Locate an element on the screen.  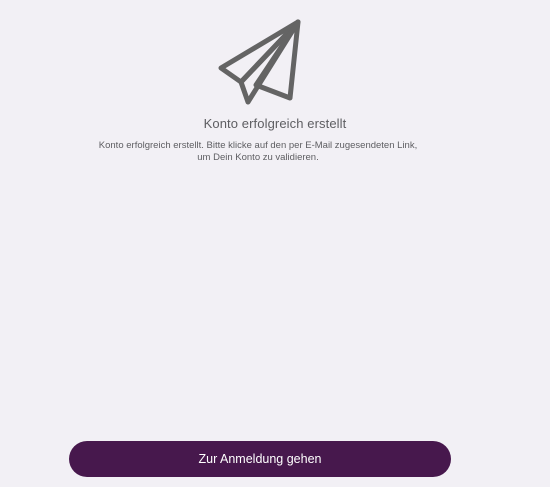
page-title: Konto erfolgreich erstellt is located at coordinates (275, 123).